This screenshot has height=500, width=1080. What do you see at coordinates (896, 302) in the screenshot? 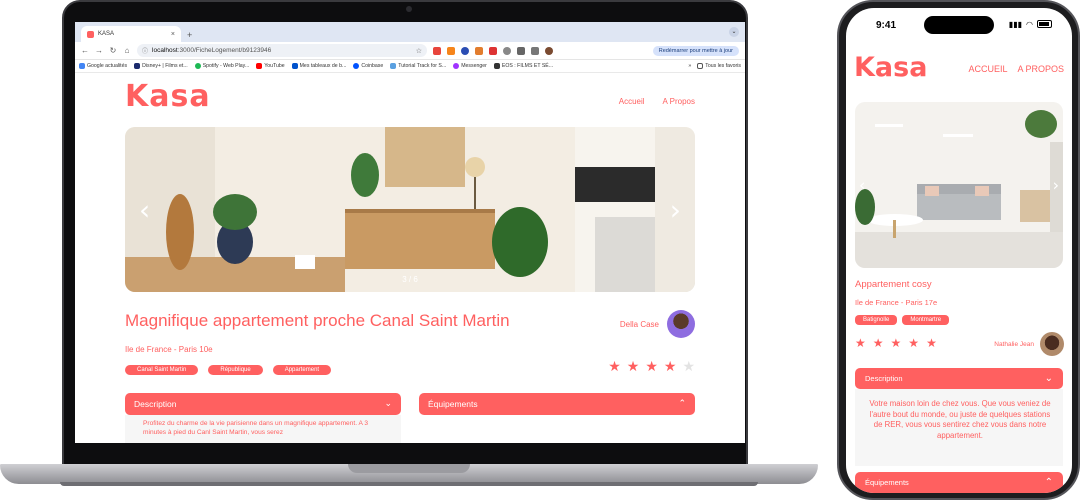
I see `listing-location: Ile de France - Paris 17e` at bounding box center [896, 302].